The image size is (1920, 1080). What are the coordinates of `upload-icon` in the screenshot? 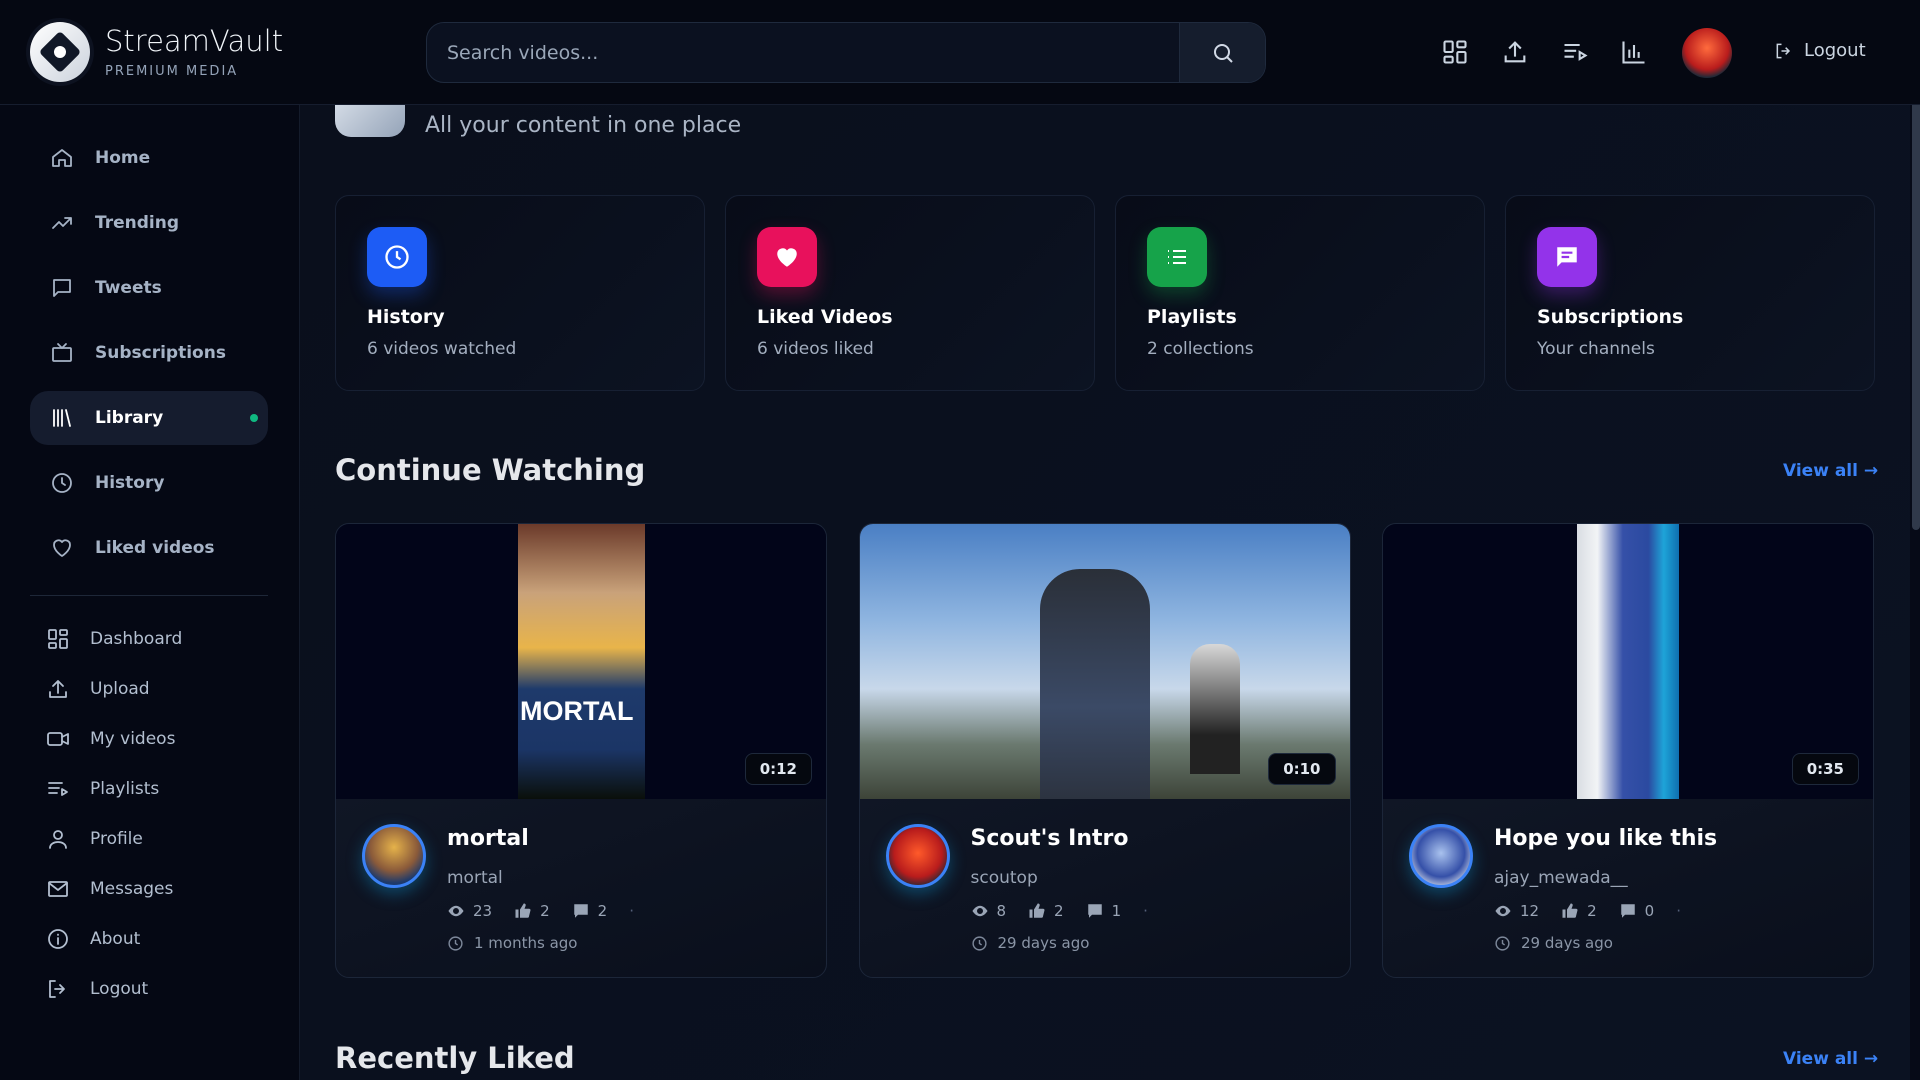 It's located at (1515, 52).